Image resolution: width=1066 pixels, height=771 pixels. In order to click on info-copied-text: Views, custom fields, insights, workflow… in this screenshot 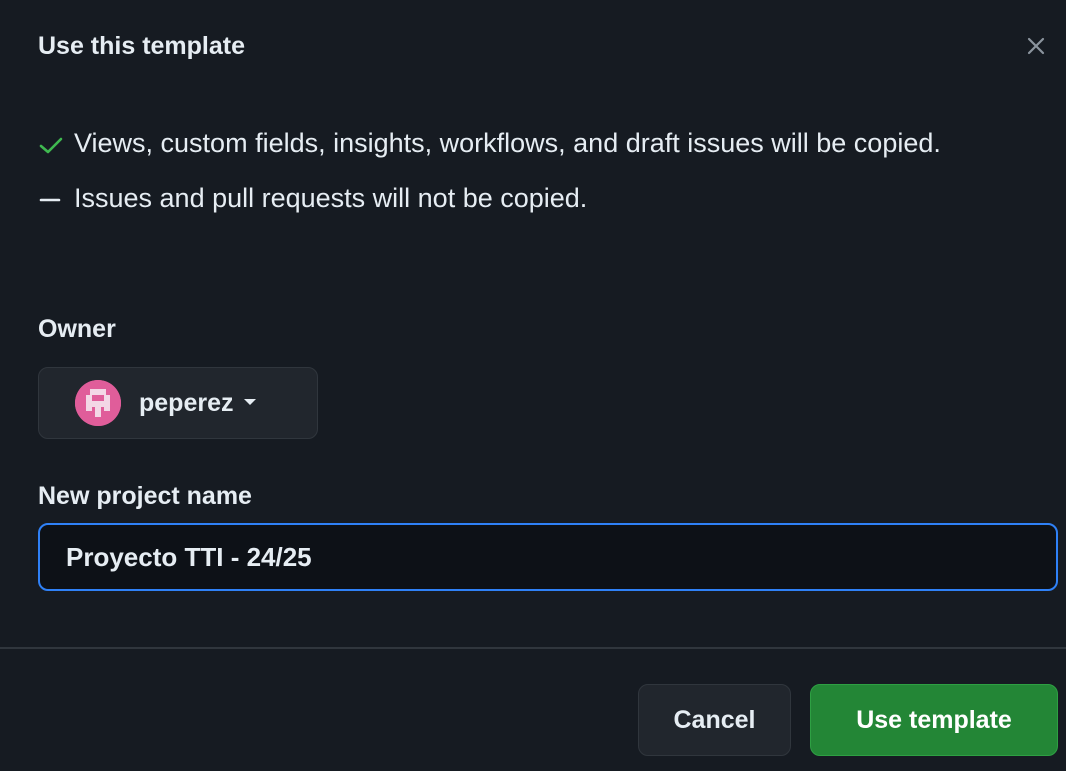, I will do `click(507, 143)`.